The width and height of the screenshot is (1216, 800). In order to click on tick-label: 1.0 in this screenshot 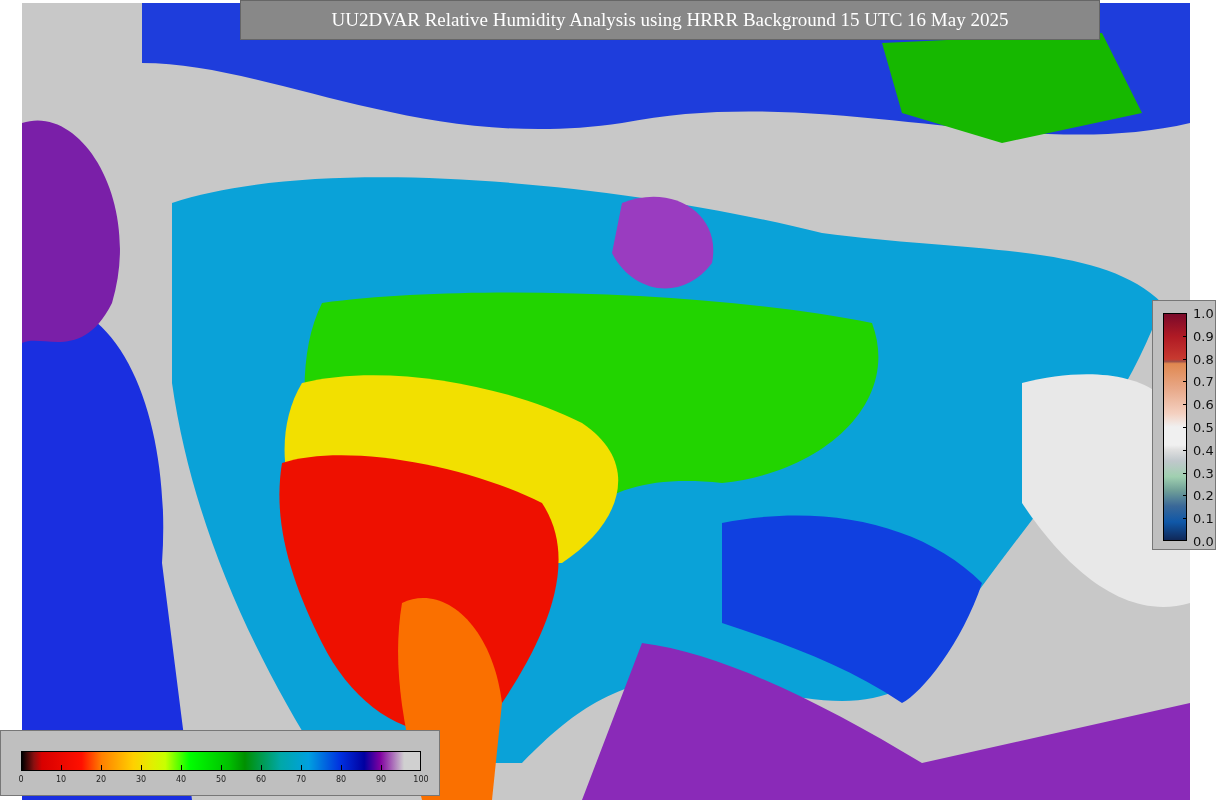, I will do `click(1203, 313)`.